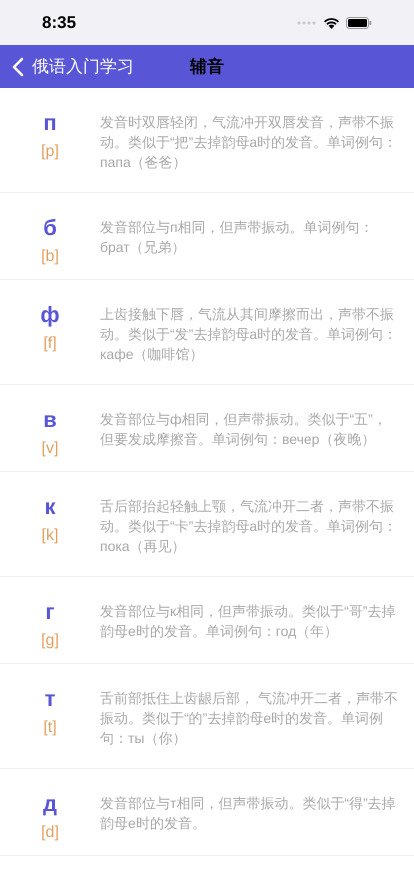 Image resolution: width=414 pixels, height=896 pixels. I want to click on consonant-row: ф [f] 上齿接触下唇，气流从其间摩擦而出，声带不振动。类似于“发”去掉韵母a时的发音。单词例句：кафе（咖啡馆）, so click(207, 332).